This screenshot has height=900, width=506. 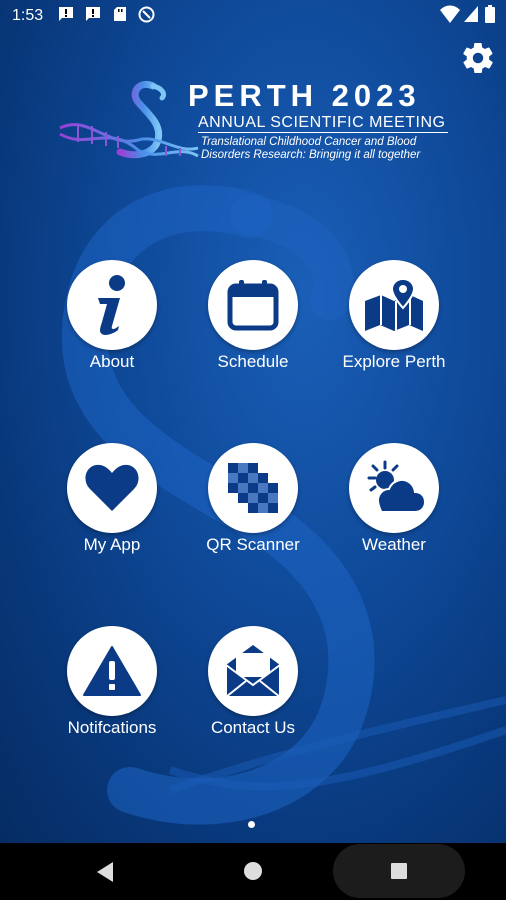 What do you see at coordinates (105, 872) in the screenshot?
I see `back-button` at bounding box center [105, 872].